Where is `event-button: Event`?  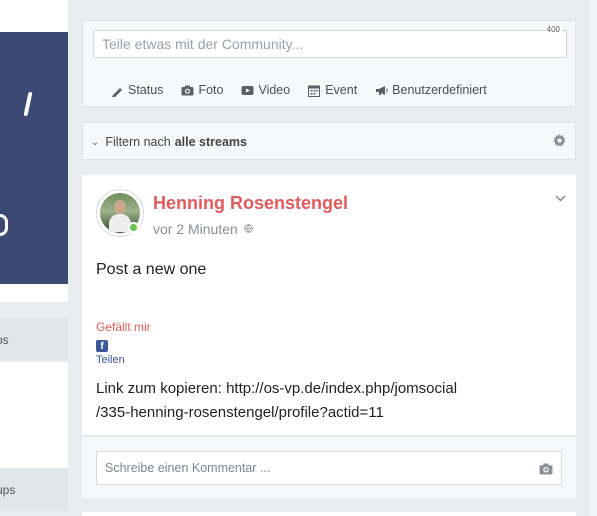
event-button: Event is located at coordinates (332, 90).